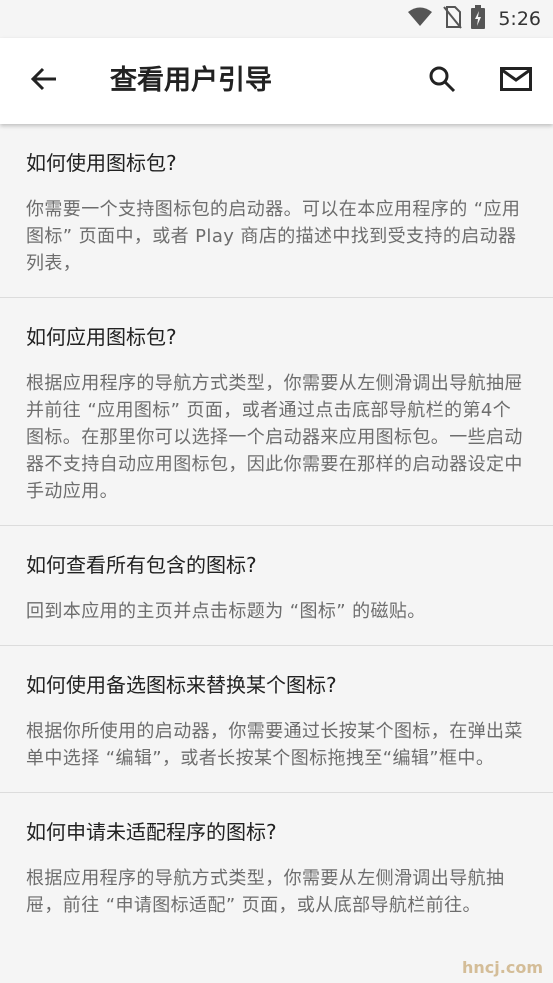 Image resolution: width=553 pixels, height=983 pixels. Describe the element at coordinates (226, 611) in the screenshot. I see `faq-answer: 回到本应用的主页并点击标题为 “图标” 的磁贴。` at that location.